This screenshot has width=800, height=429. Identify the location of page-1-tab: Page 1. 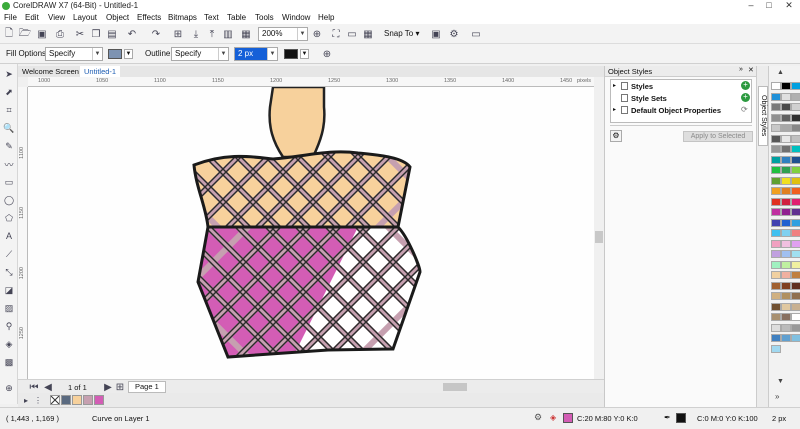
(147, 387).